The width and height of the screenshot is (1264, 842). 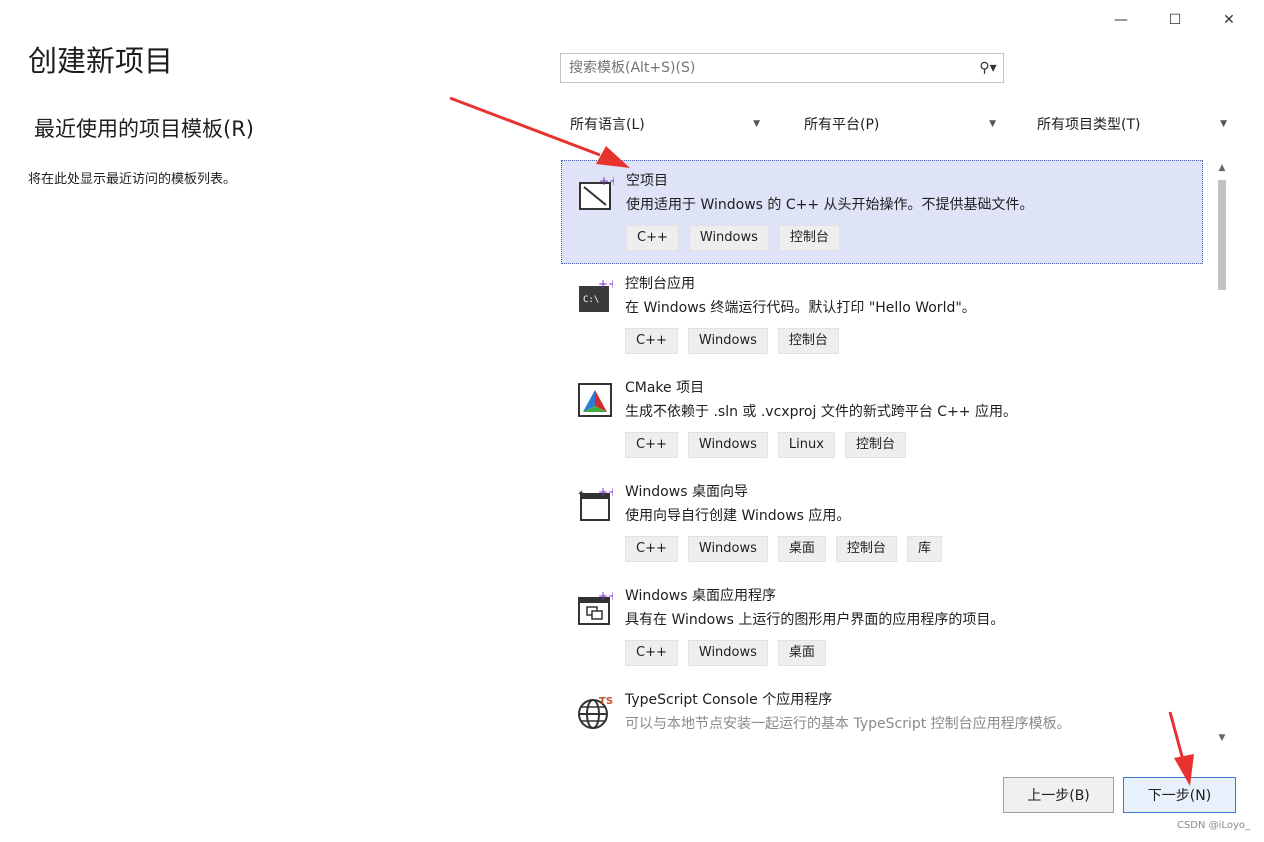 I want to click on page-title: 创建新项目, so click(x=101, y=61).